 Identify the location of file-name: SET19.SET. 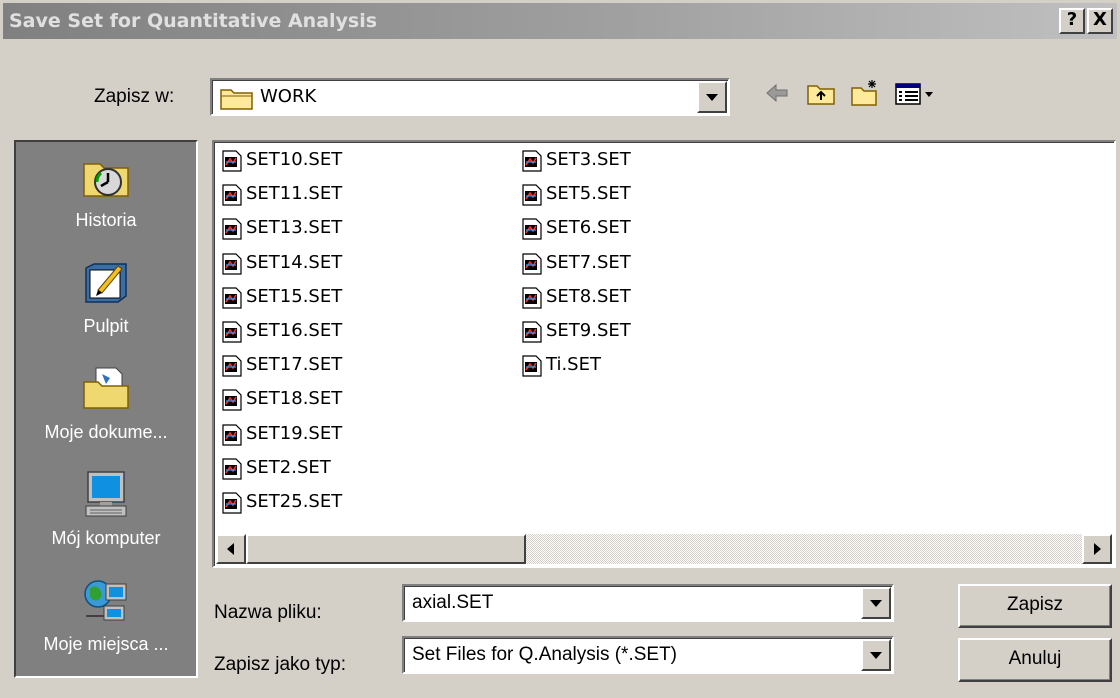
(294, 433).